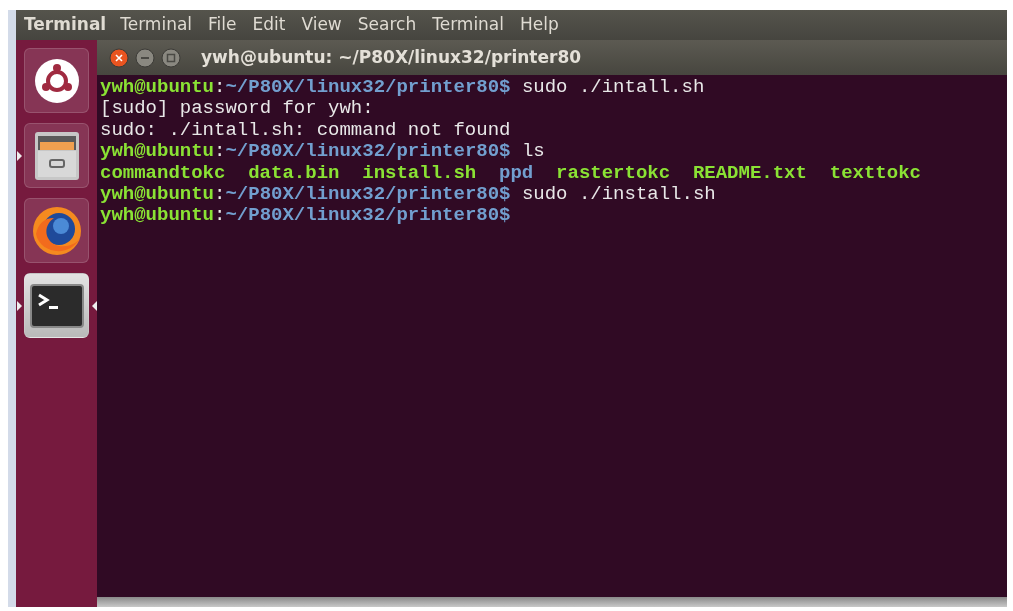 Image resolution: width=1013 pixels, height=611 pixels. I want to click on maximize-button, so click(171, 57).